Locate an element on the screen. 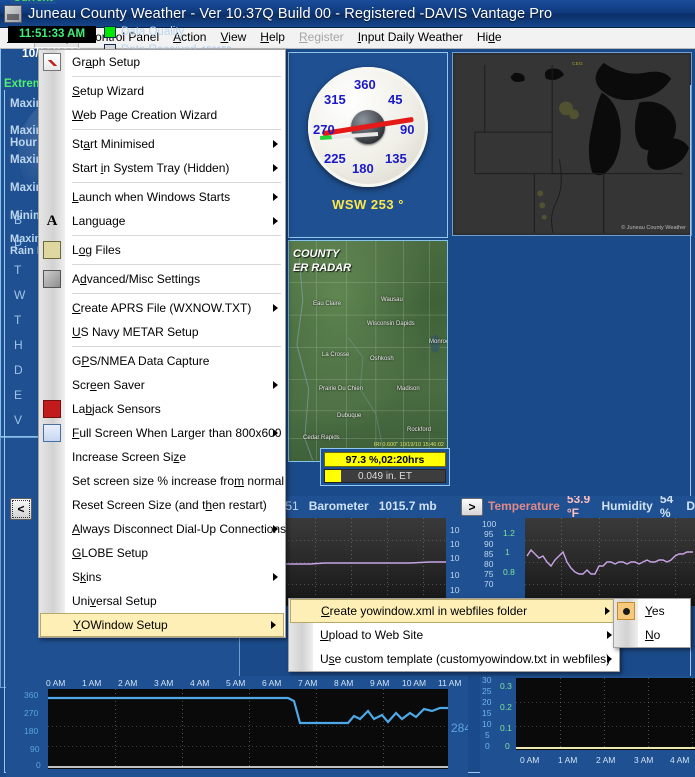  menu-hide: Hide is located at coordinates (489, 38).